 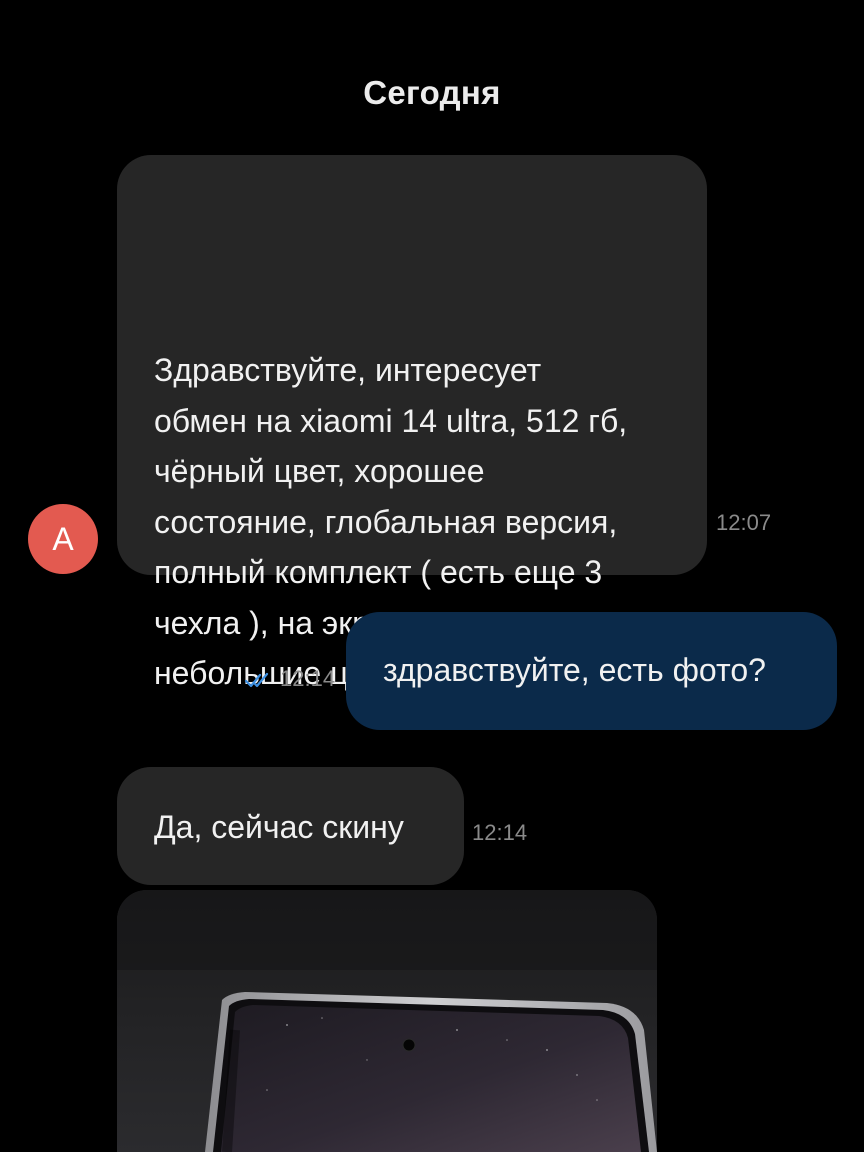 I want to click on message-bubble-incoming: Да, сейчас скину, so click(x=290, y=826).